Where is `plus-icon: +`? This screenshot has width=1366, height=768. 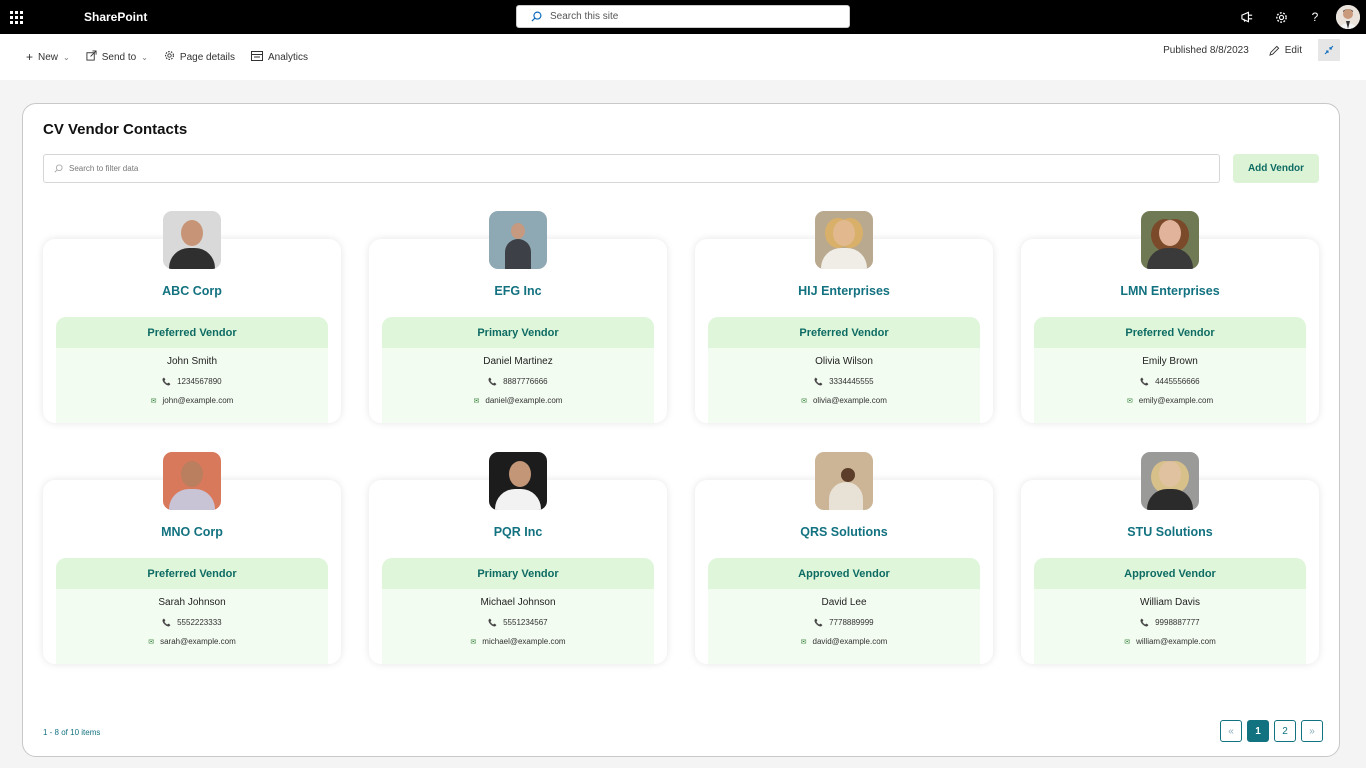 plus-icon: + is located at coordinates (30, 57).